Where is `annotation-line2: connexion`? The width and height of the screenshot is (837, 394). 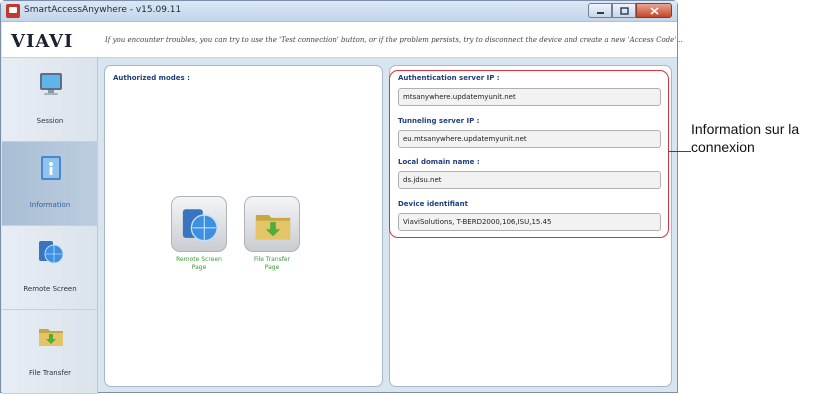 annotation-line2: connexion is located at coordinates (723, 147).